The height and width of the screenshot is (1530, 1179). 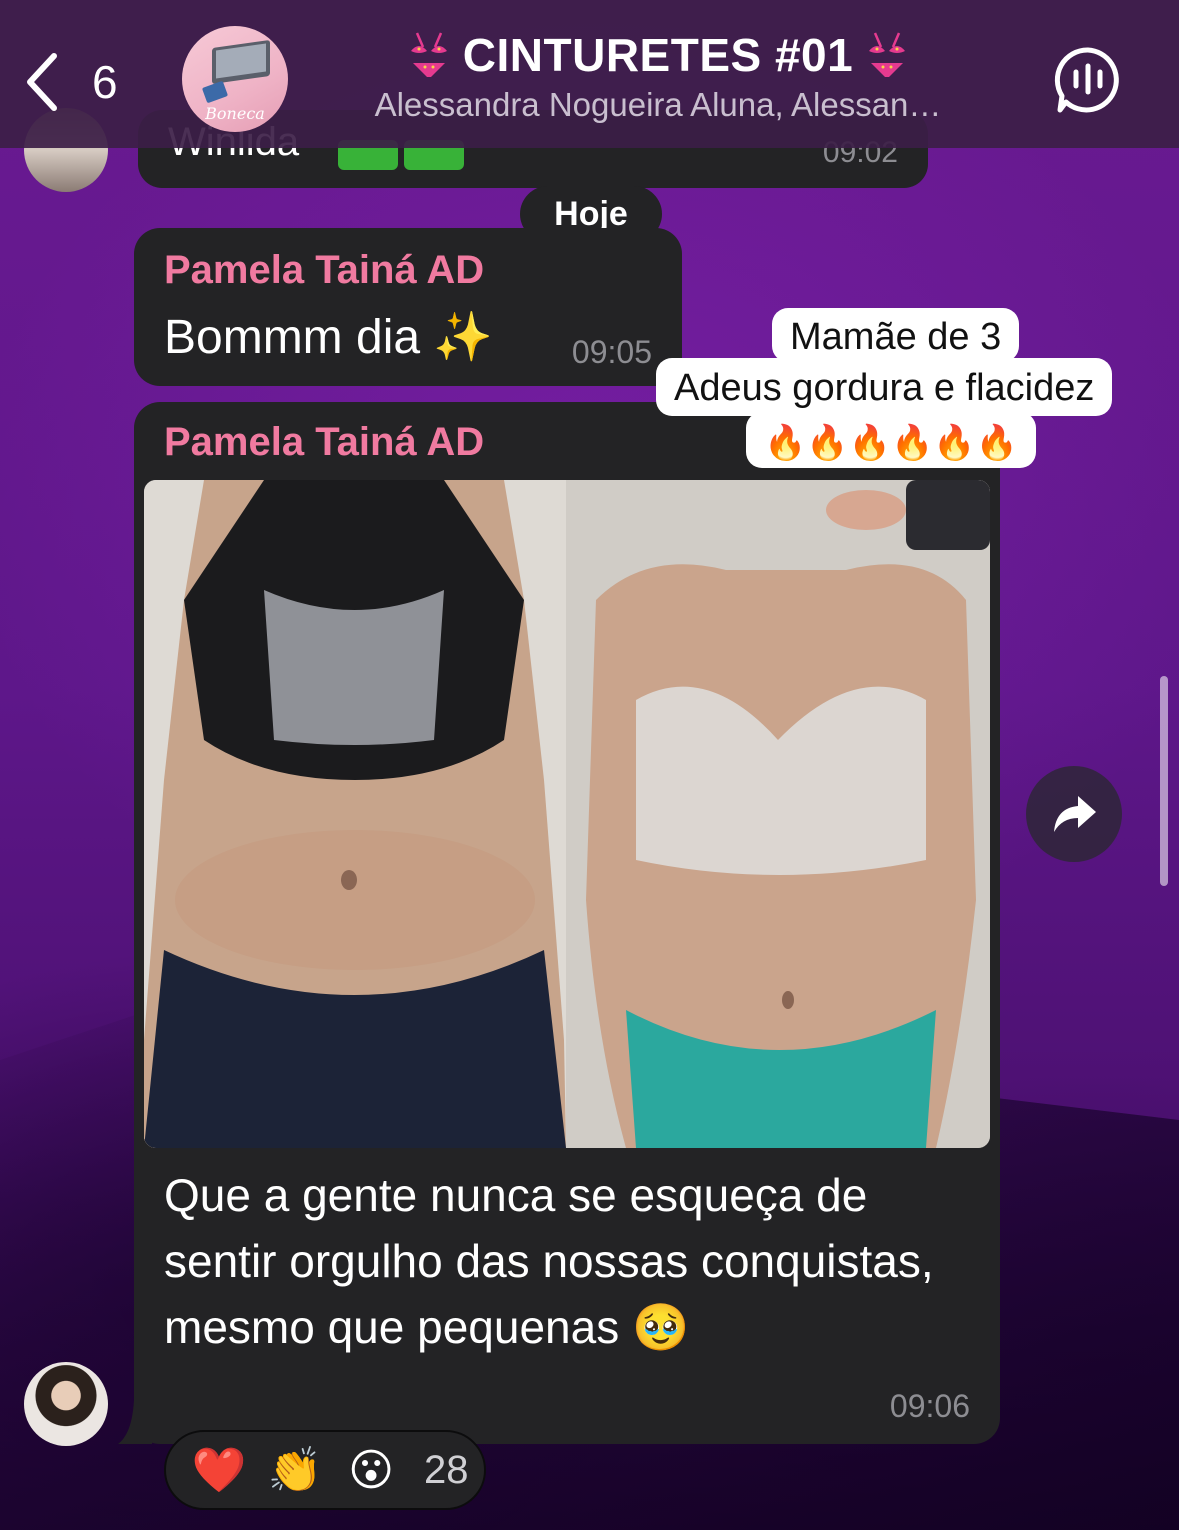 What do you see at coordinates (611, 352) in the screenshot?
I see `message-time: 09:05` at bounding box center [611, 352].